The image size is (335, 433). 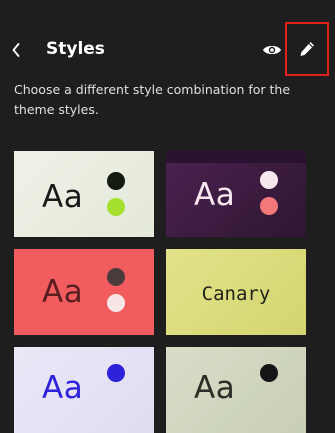 I want to click on style-card-2: Aa, so click(x=236, y=194).